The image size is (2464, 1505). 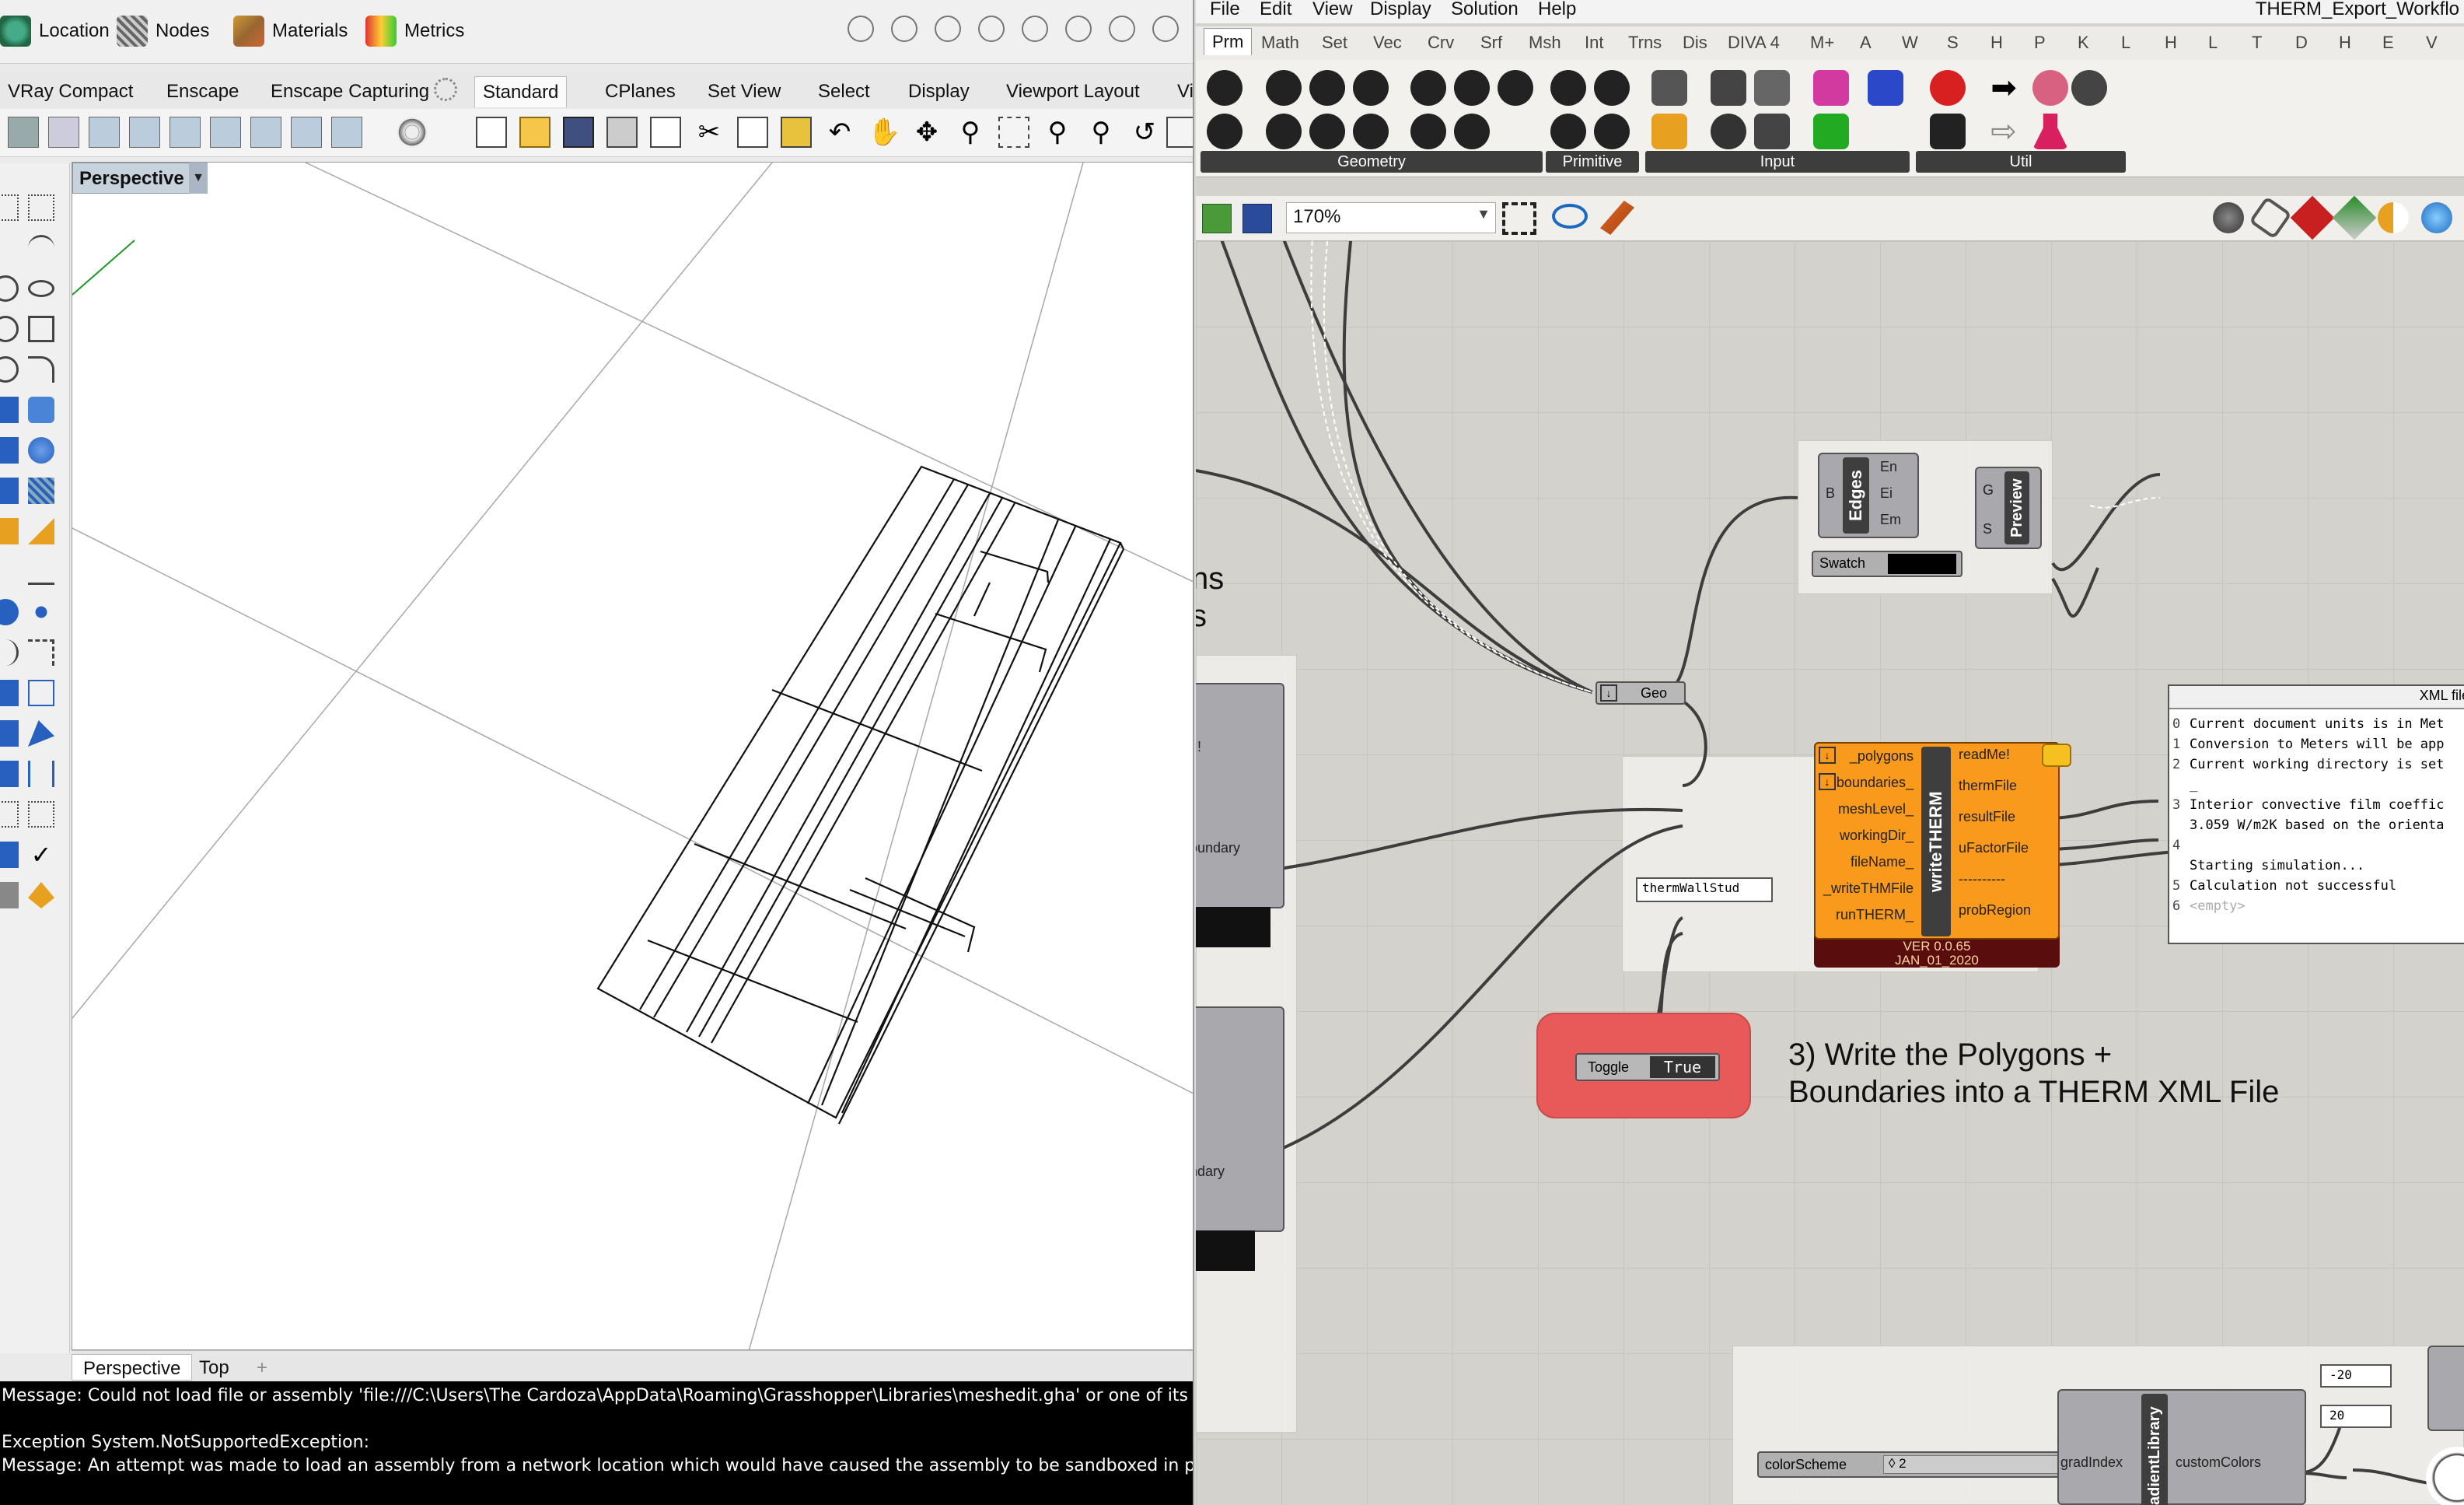 I want to click on save-document-icon, so click(x=1257, y=219).